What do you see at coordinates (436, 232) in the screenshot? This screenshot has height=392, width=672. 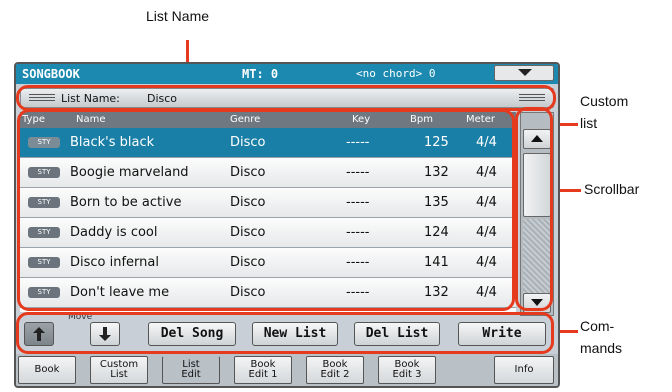 I see `song-bpm: 124` at bounding box center [436, 232].